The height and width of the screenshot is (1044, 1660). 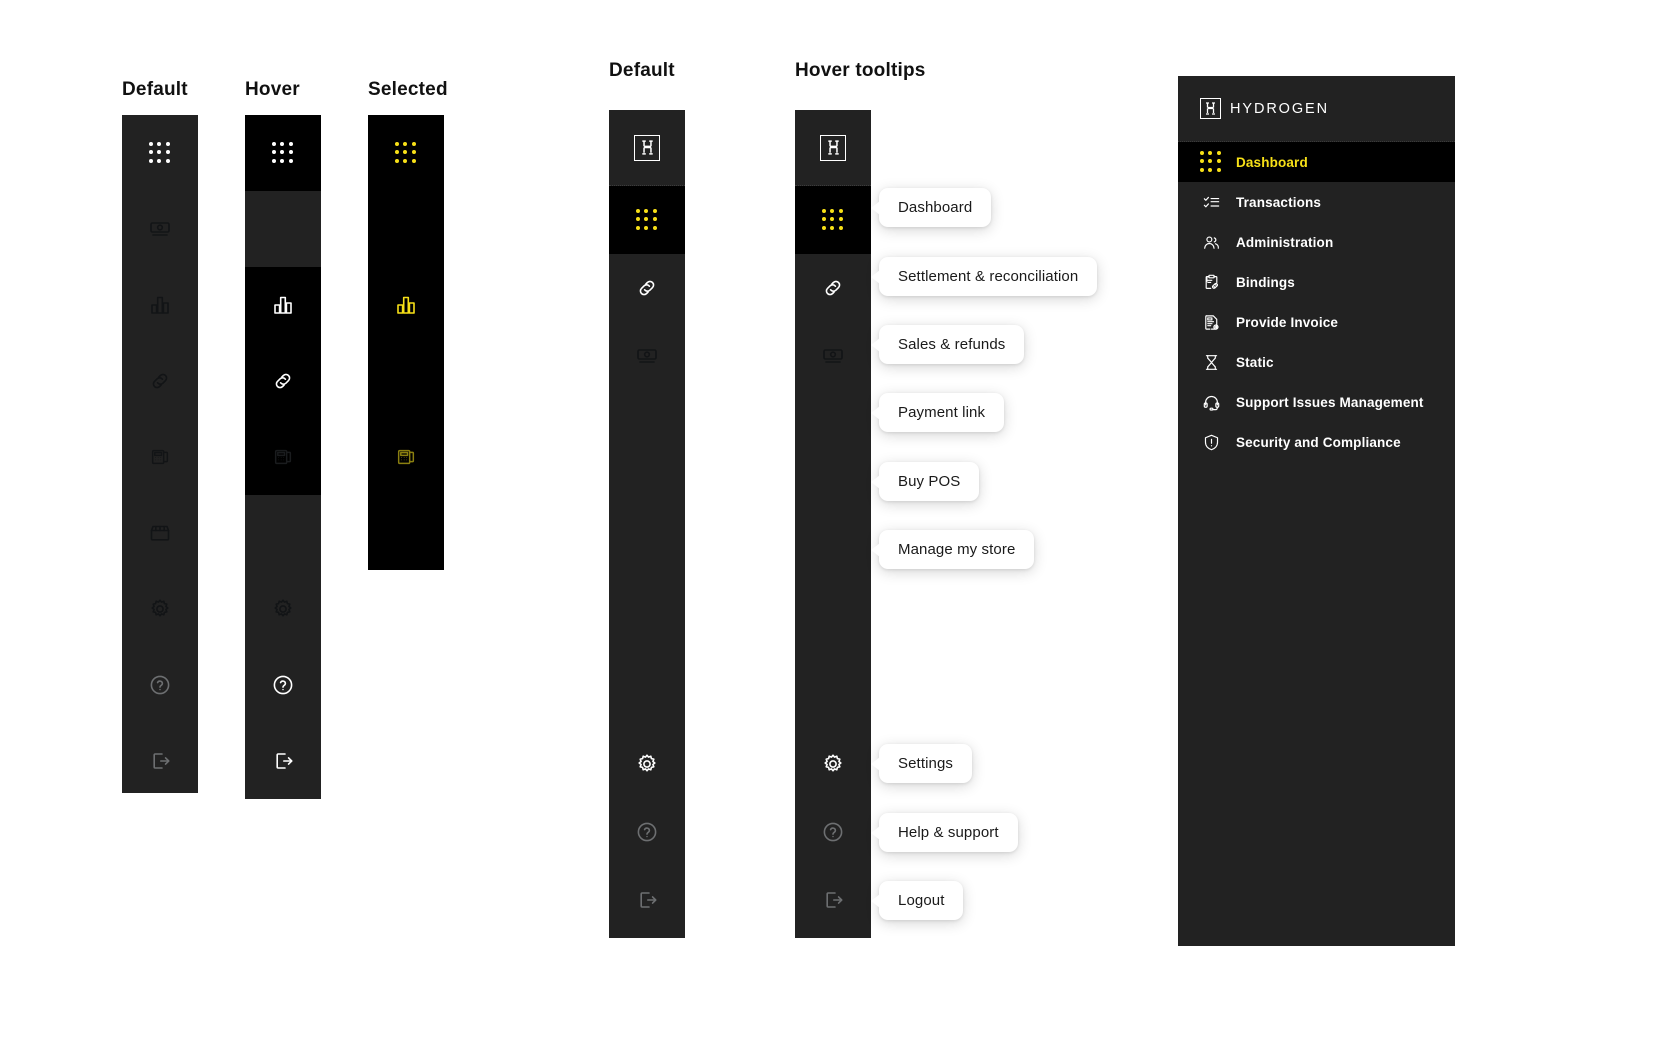 What do you see at coordinates (1316, 162) in the screenshot?
I see `sidebar-item-dashboard: Dashboard` at bounding box center [1316, 162].